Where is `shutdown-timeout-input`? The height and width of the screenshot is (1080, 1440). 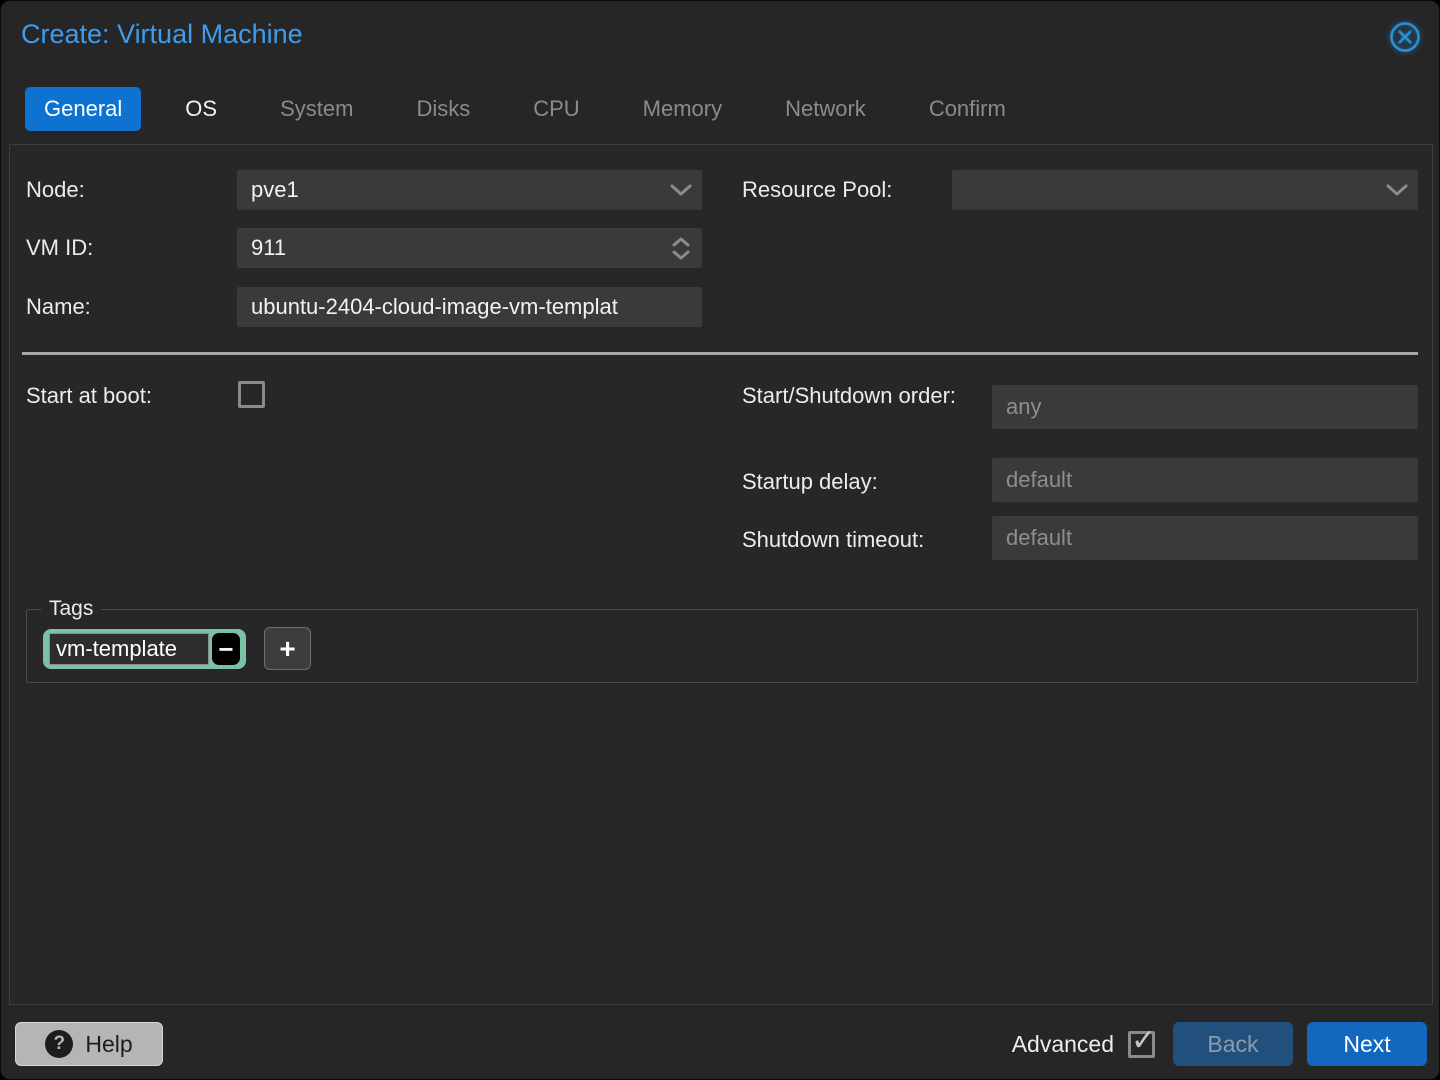 shutdown-timeout-input is located at coordinates (1205, 538).